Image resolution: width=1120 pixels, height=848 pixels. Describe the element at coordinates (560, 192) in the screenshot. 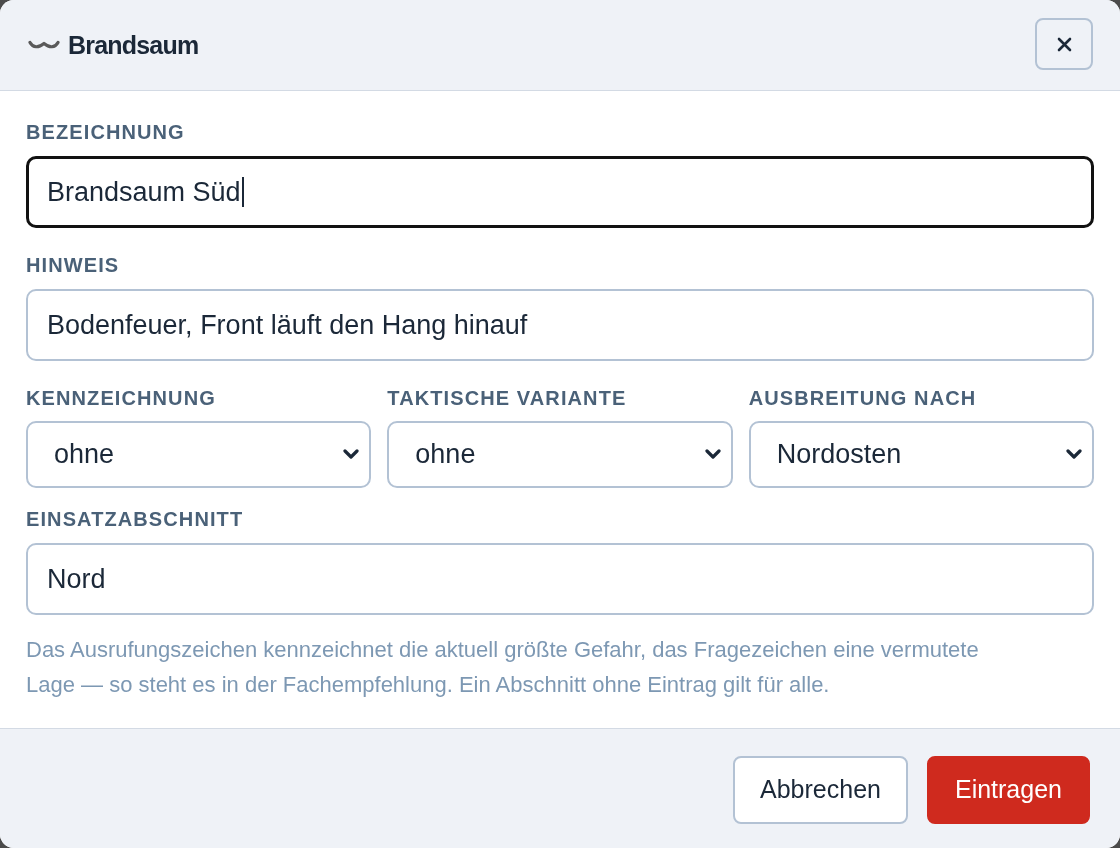

I see `text-field: Brandsaum Süd` at that location.